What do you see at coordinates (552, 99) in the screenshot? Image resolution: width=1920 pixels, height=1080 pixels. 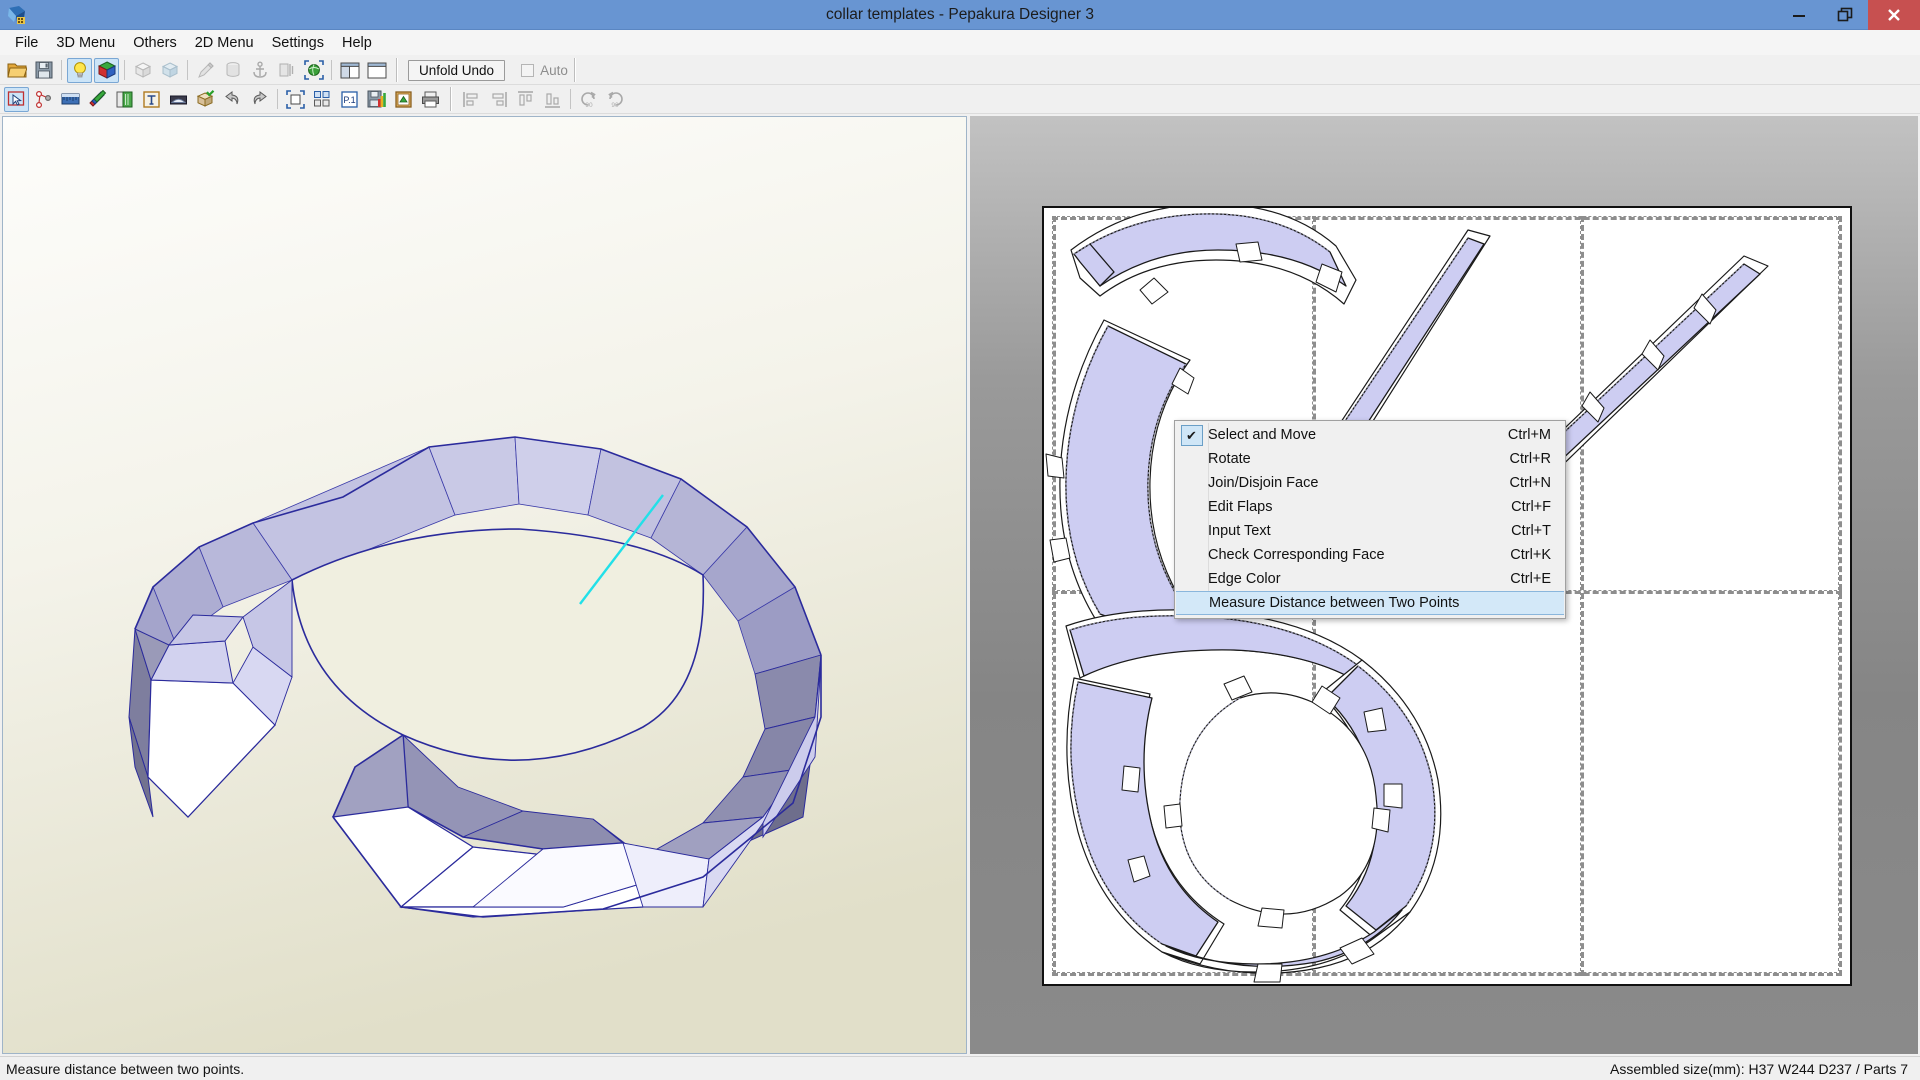 I see `align-bottom-icon` at bounding box center [552, 99].